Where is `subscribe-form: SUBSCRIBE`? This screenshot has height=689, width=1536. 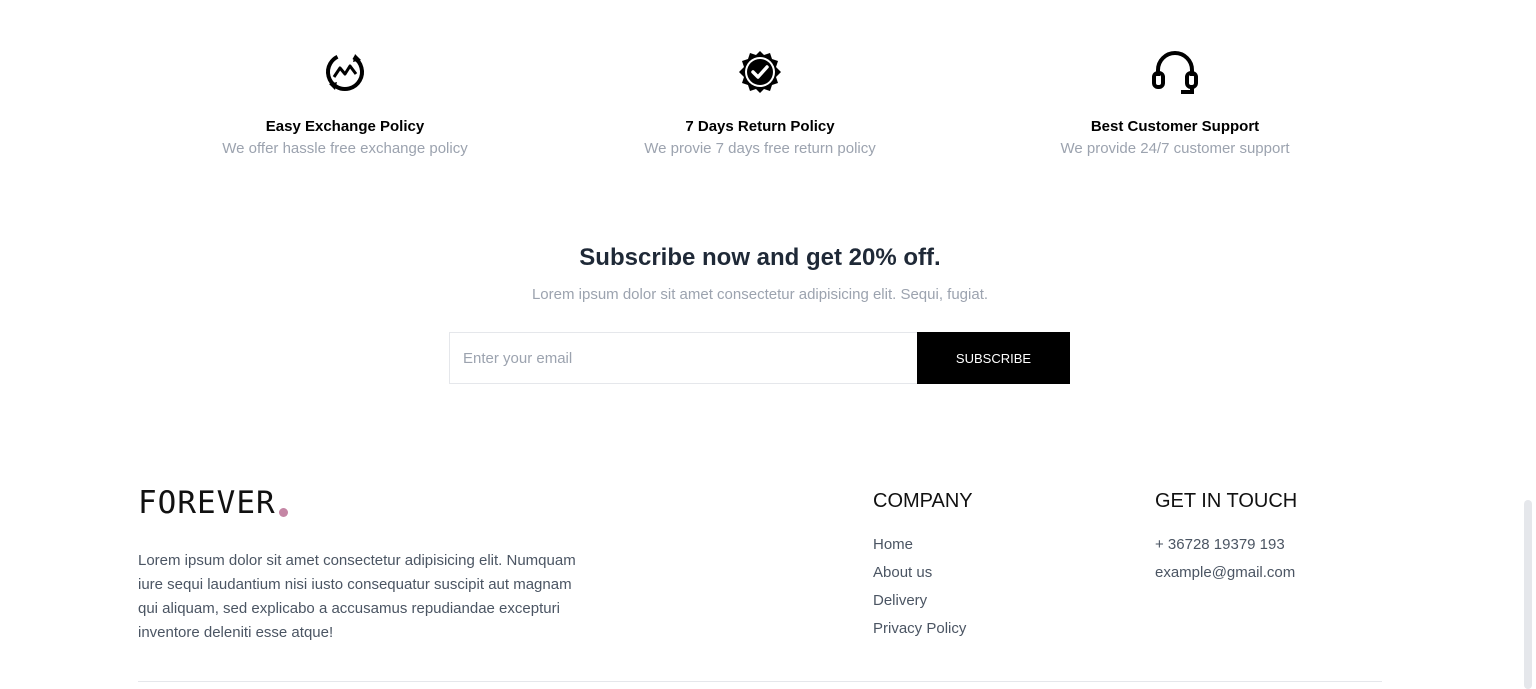 subscribe-form: SUBSCRIBE is located at coordinates (759, 358).